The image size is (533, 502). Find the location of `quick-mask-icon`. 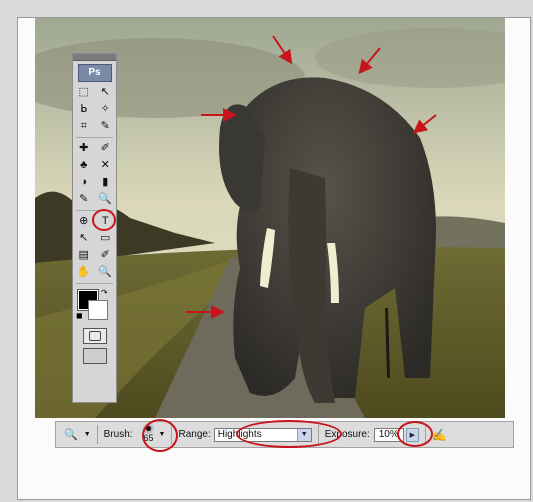

quick-mask-icon is located at coordinates (94, 336).